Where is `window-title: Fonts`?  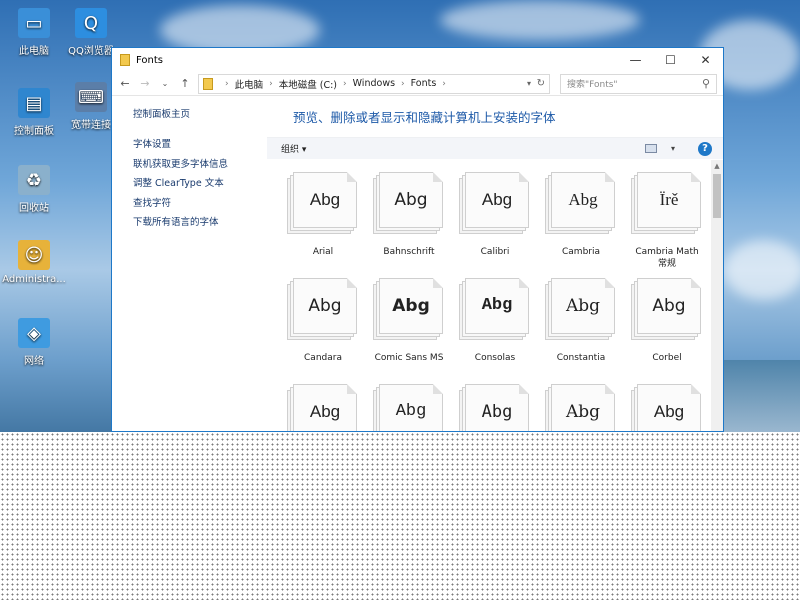
window-title: Fonts is located at coordinates (149, 60).